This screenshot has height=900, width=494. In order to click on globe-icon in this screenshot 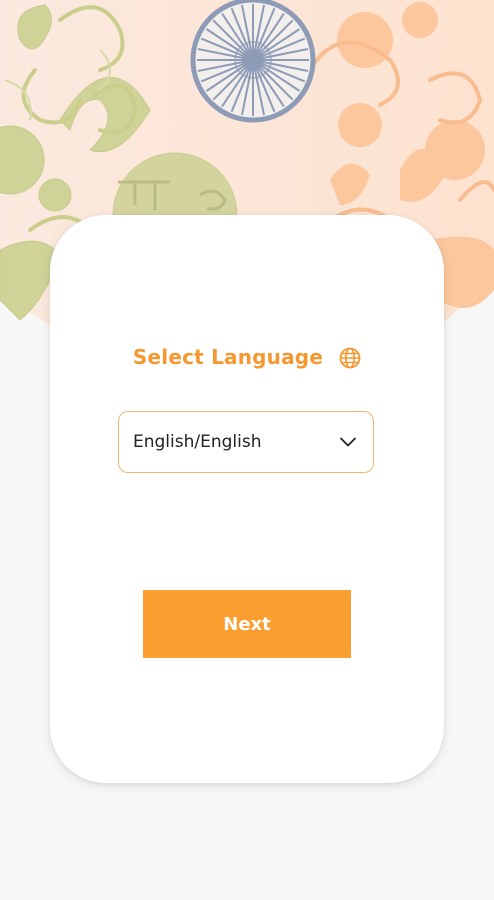, I will do `click(350, 358)`.